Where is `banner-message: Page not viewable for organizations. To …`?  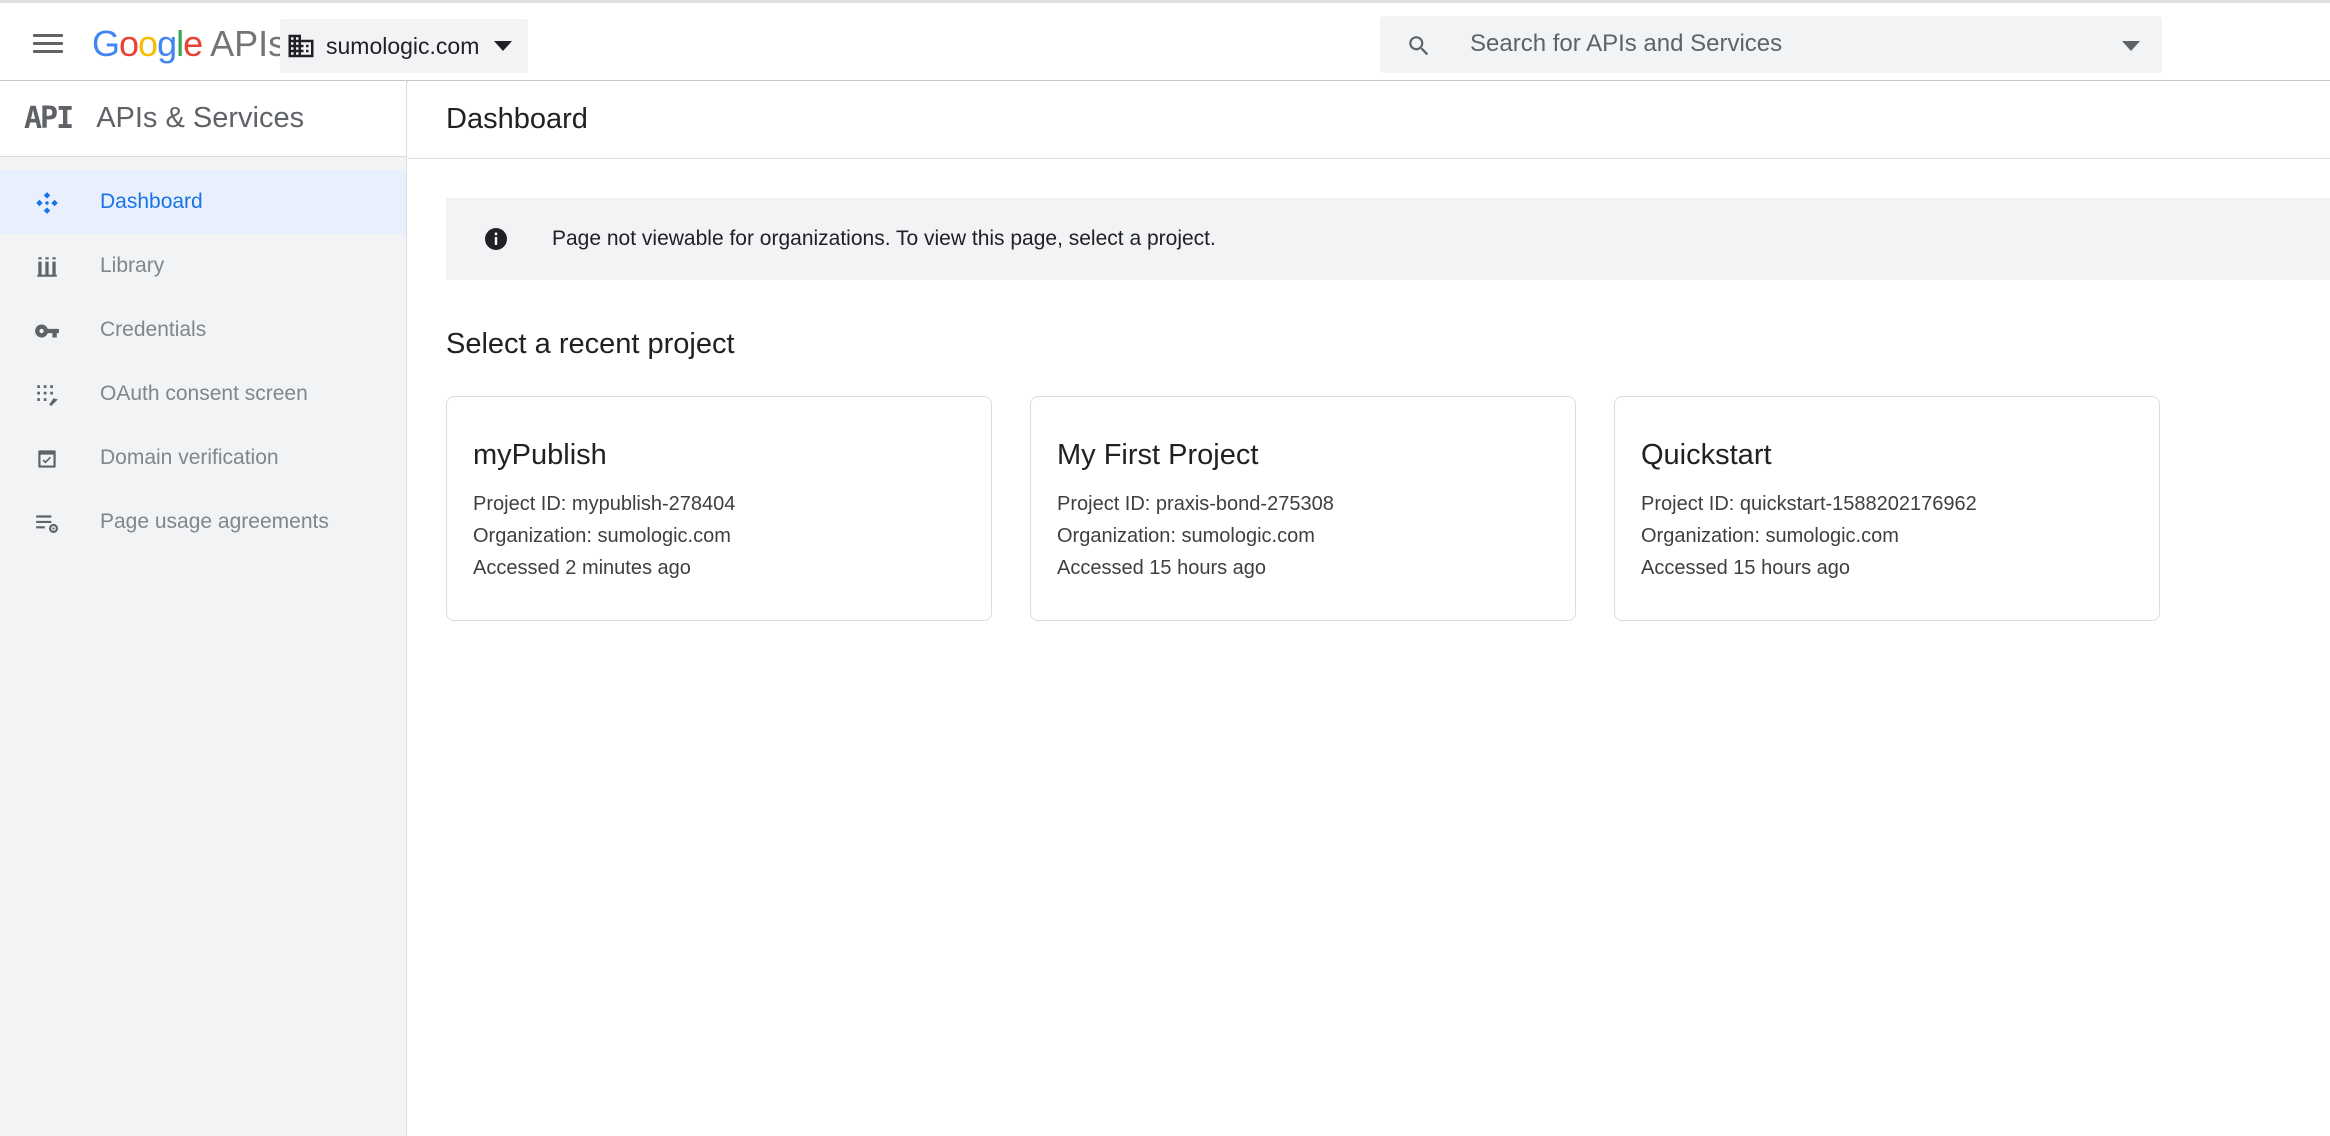 banner-message: Page not viewable for organizations. To … is located at coordinates (884, 238).